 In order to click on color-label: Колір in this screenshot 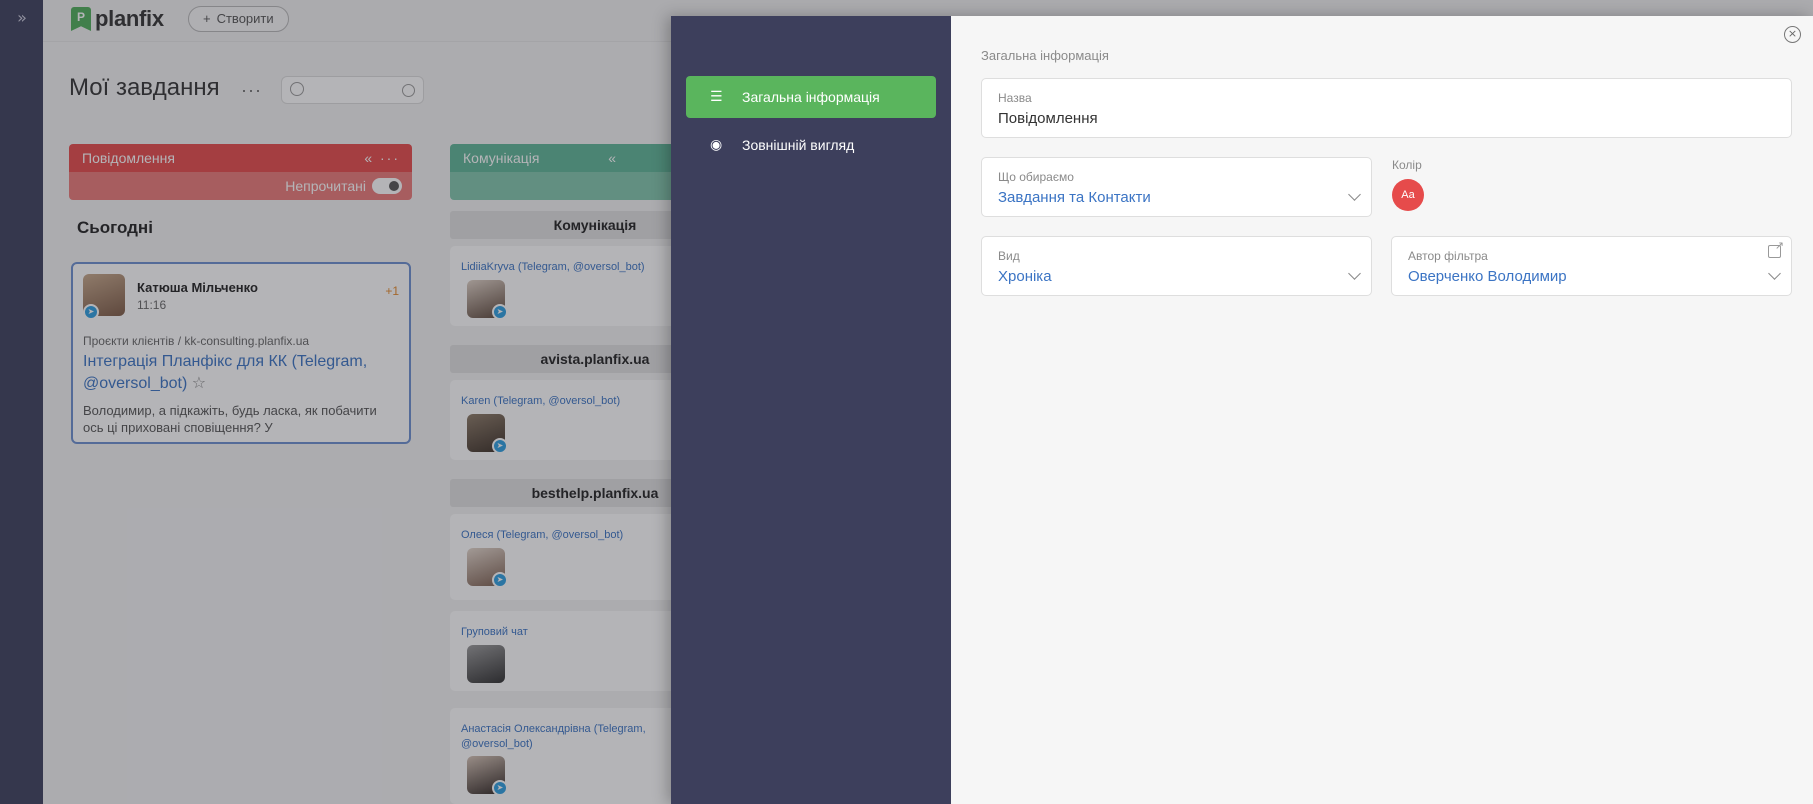, I will do `click(1407, 165)`.